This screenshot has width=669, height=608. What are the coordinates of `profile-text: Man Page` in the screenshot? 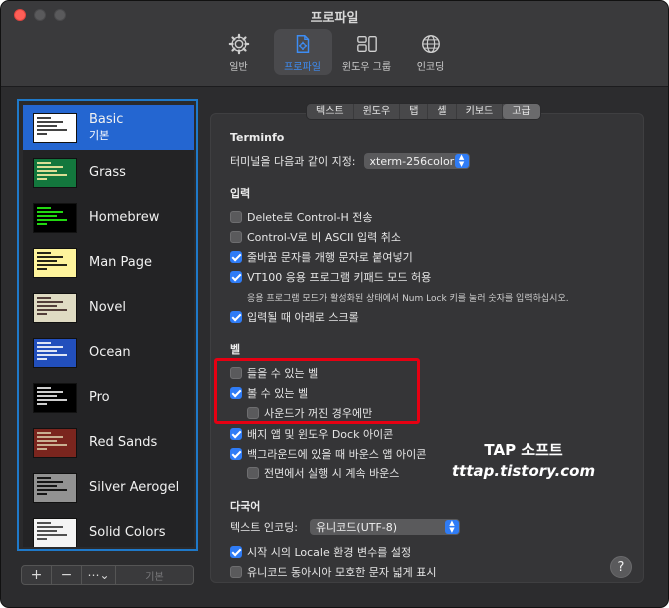 It's located at (120, 263).